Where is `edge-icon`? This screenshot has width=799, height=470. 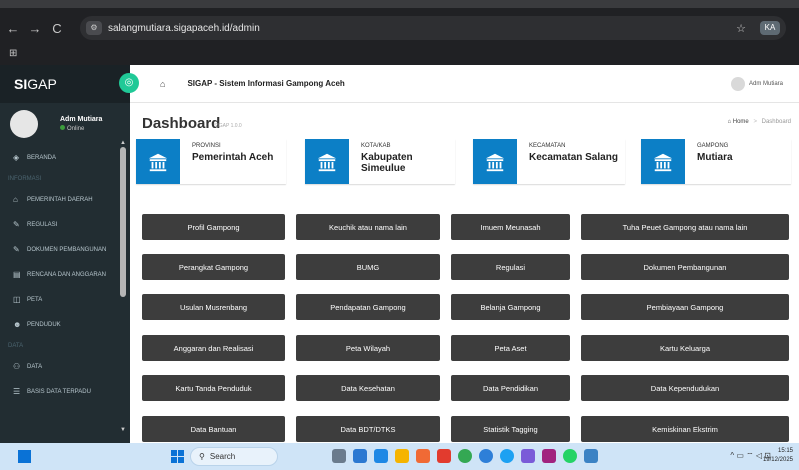 edge-icon is located at coordinates (381, 456).